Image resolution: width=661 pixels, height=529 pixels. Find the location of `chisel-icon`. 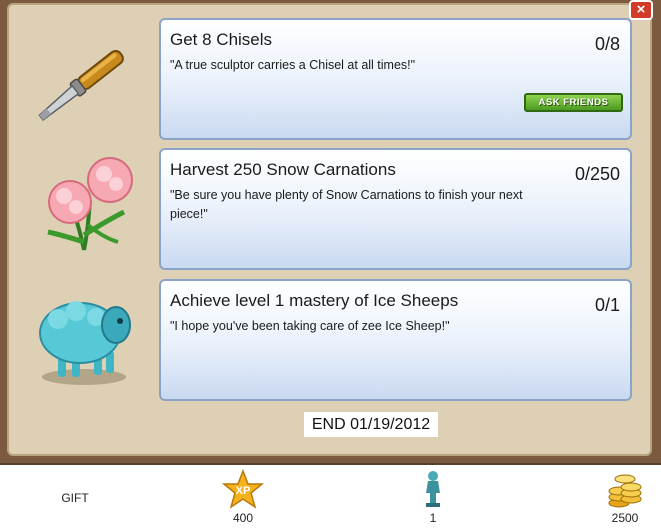

chisel-icon is located at coordinates (83, 95).